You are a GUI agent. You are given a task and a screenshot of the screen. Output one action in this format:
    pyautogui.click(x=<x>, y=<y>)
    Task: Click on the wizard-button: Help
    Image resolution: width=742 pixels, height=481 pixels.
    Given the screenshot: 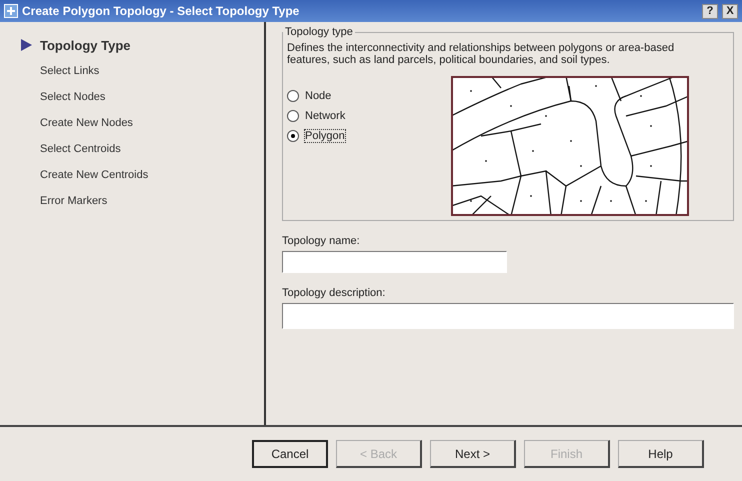 What is the action you would take?
    pyautogui.click(x=661, y=454)
    